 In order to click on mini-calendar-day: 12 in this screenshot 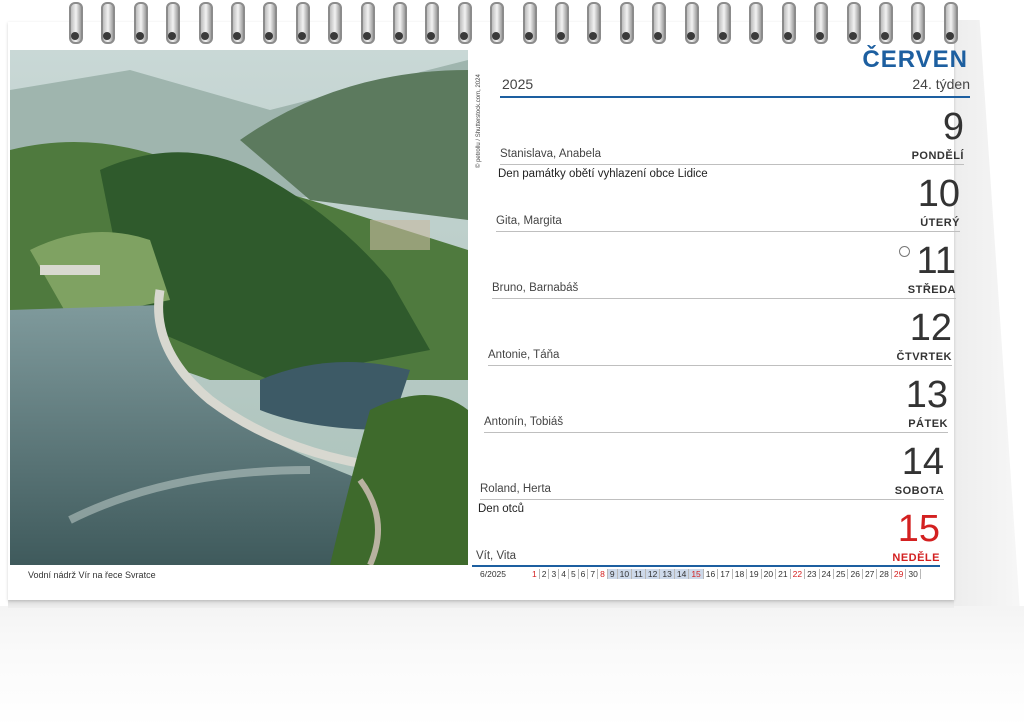, I will do `click(653, 574)`.